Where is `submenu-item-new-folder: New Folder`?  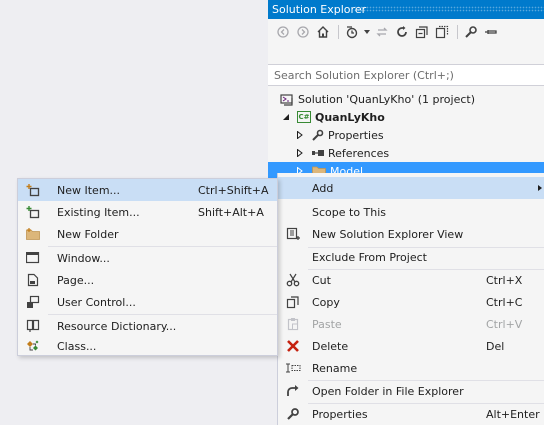
submenu-item-new-folder: New Folder is located at coordinates (147, 234).